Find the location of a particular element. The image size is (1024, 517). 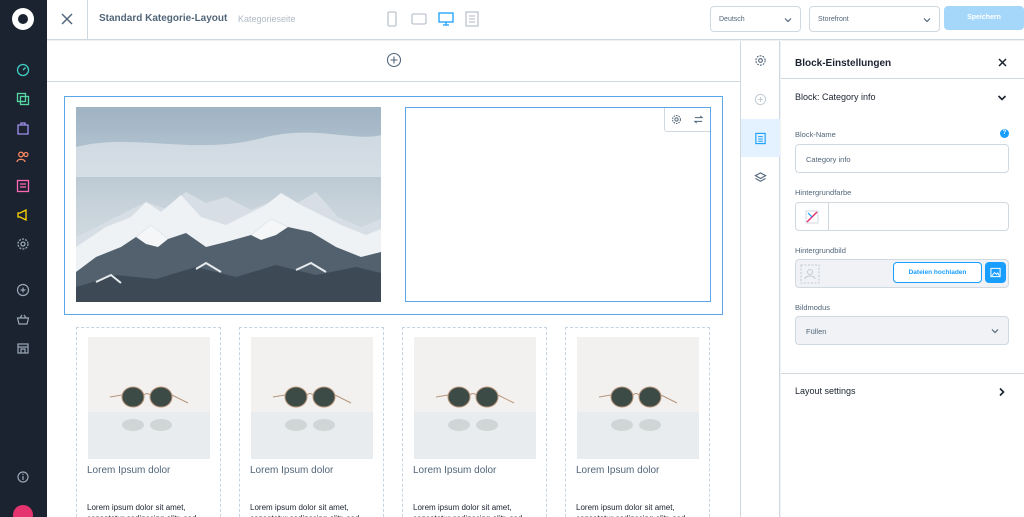

customers-icon is located at coordinates (23, 157).